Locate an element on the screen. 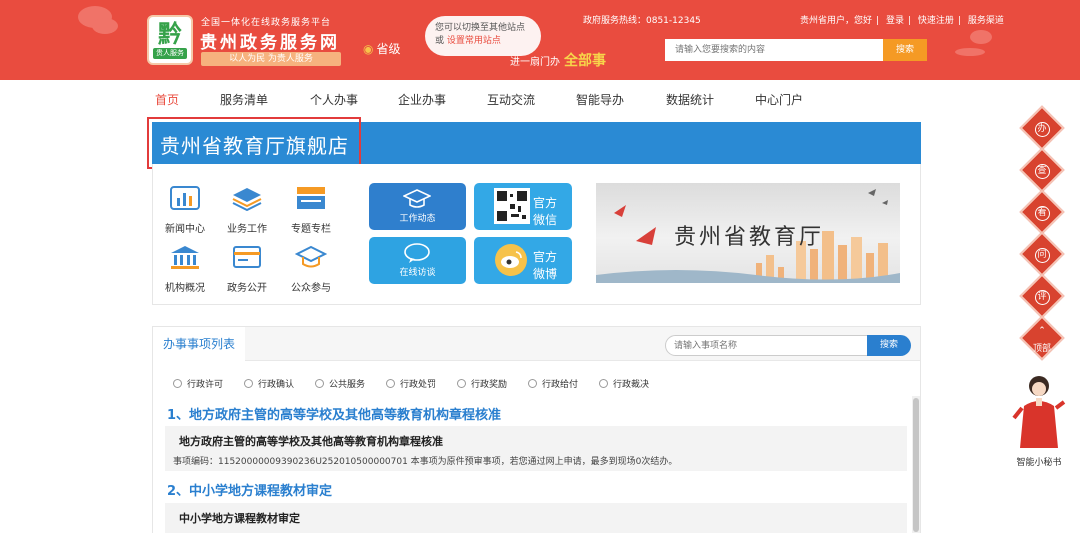 This screenshot has width=1080, height=533. official-weibo-tile: 官方微博 is located at coordinates (523, 260).